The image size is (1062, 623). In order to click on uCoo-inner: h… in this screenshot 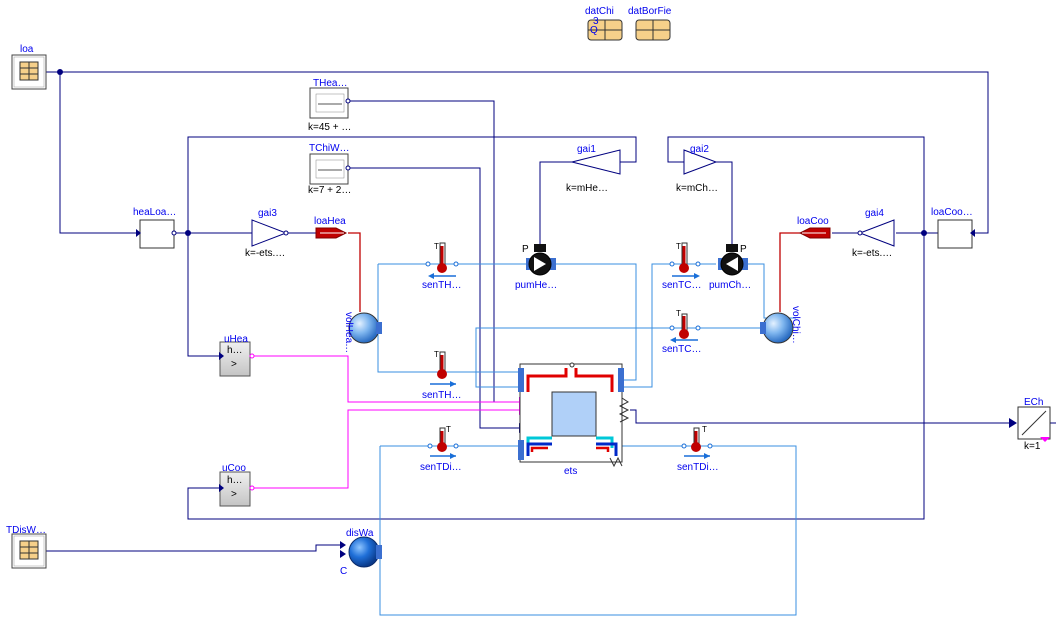, I will do `click(235, 480)`.